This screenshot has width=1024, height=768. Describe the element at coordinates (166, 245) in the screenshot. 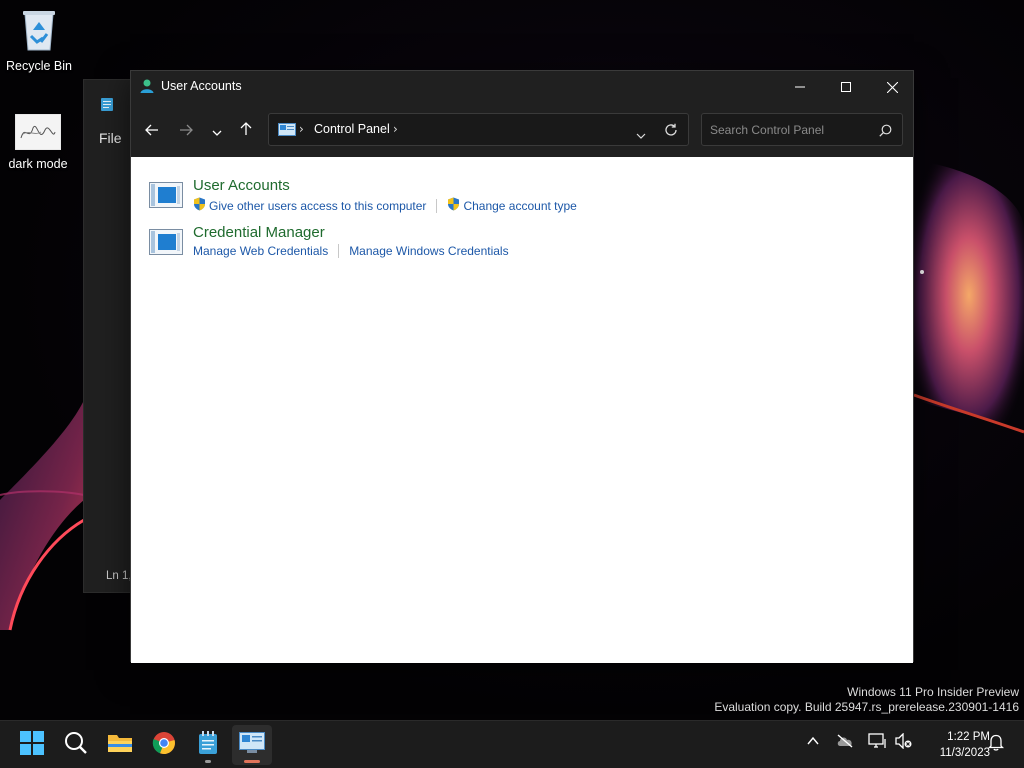

I see `credential-manager-category-icon` at that location.